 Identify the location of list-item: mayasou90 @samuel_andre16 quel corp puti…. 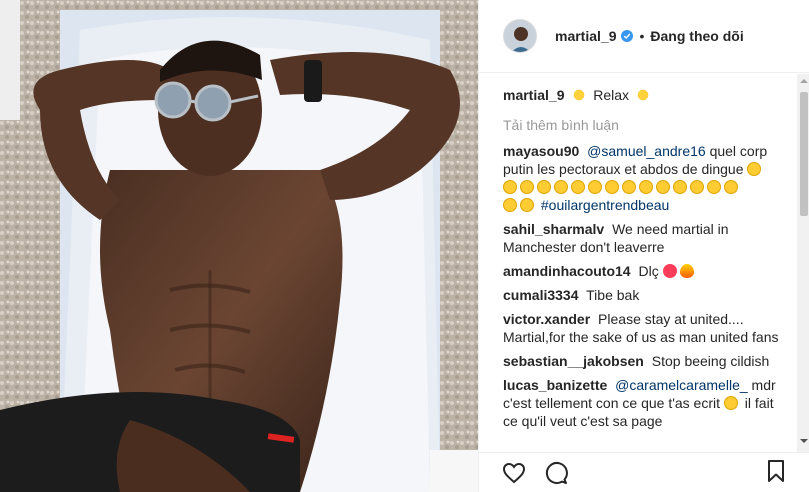
(647, 178).